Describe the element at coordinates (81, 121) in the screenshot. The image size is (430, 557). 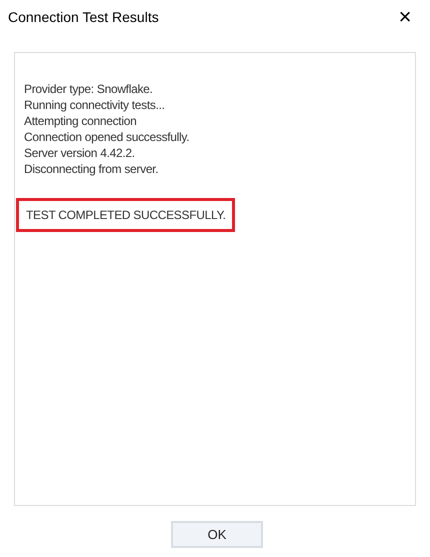
I see `log-line: Attempting connection` at that location.